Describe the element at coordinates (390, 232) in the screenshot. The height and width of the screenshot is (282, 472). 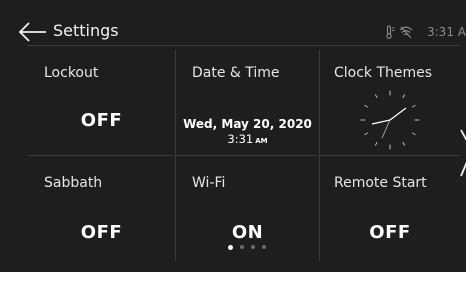
I see `remote-start-status: OFF` at that location.